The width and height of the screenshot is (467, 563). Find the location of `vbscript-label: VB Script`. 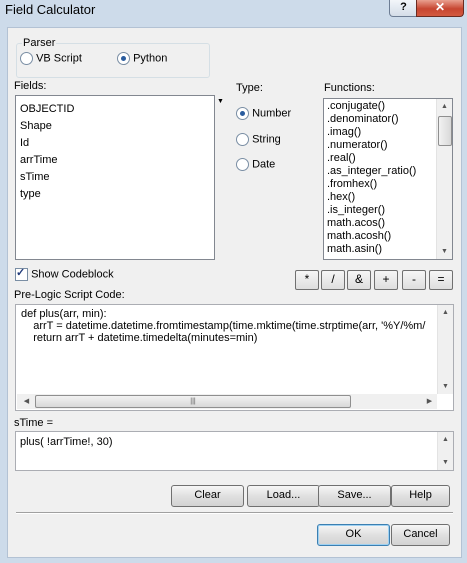

vbscript-label: VB Script is located at coordinates (59, 58).